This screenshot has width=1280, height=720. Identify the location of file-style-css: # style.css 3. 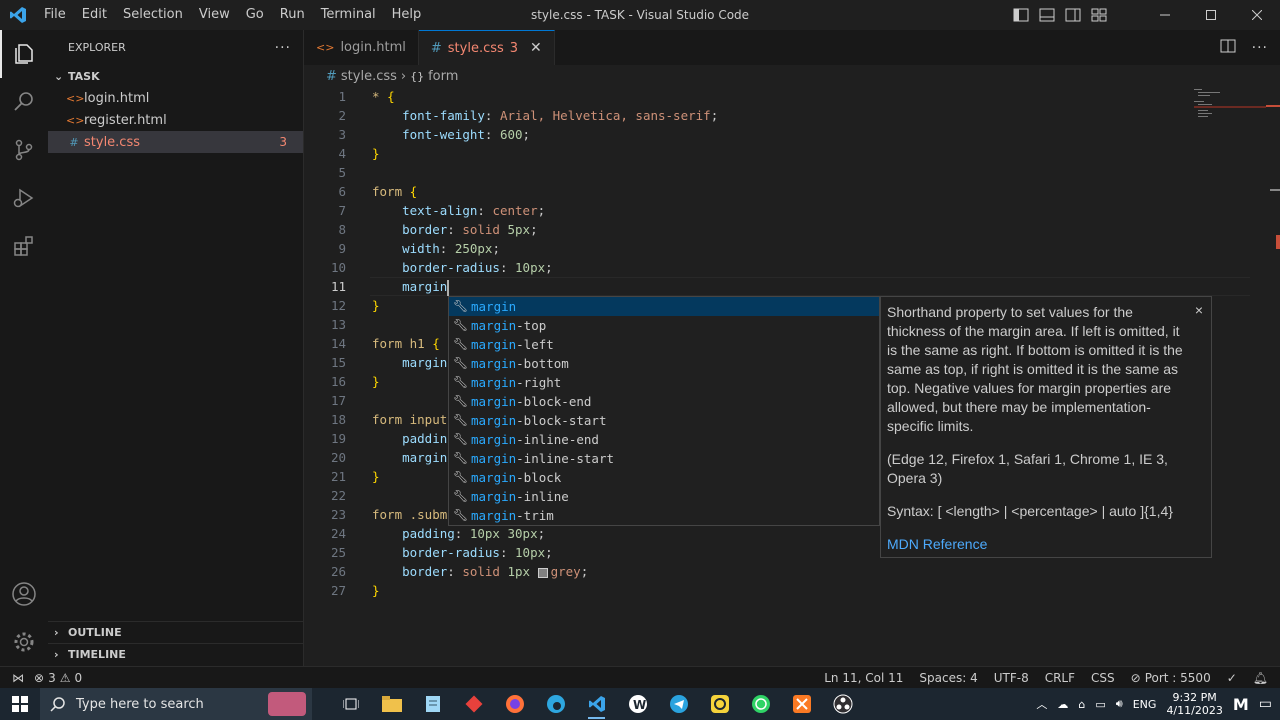
(175, 142).